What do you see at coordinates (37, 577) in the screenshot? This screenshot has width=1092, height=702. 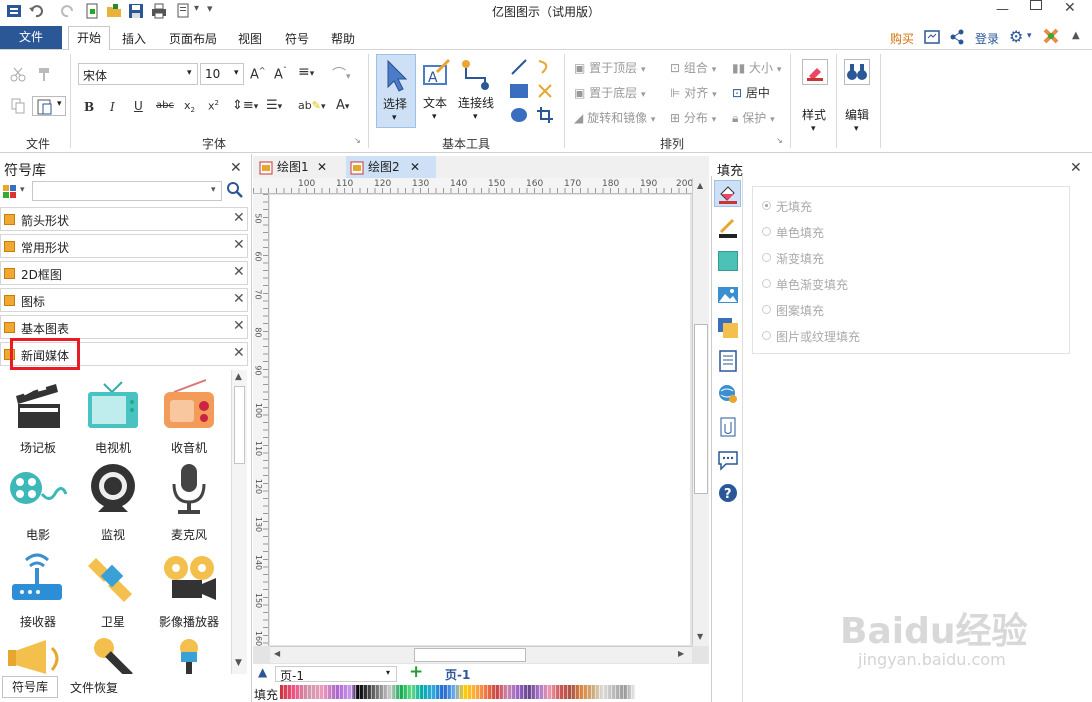 I see `symbol-receiver` at bounding box center [37, 577].